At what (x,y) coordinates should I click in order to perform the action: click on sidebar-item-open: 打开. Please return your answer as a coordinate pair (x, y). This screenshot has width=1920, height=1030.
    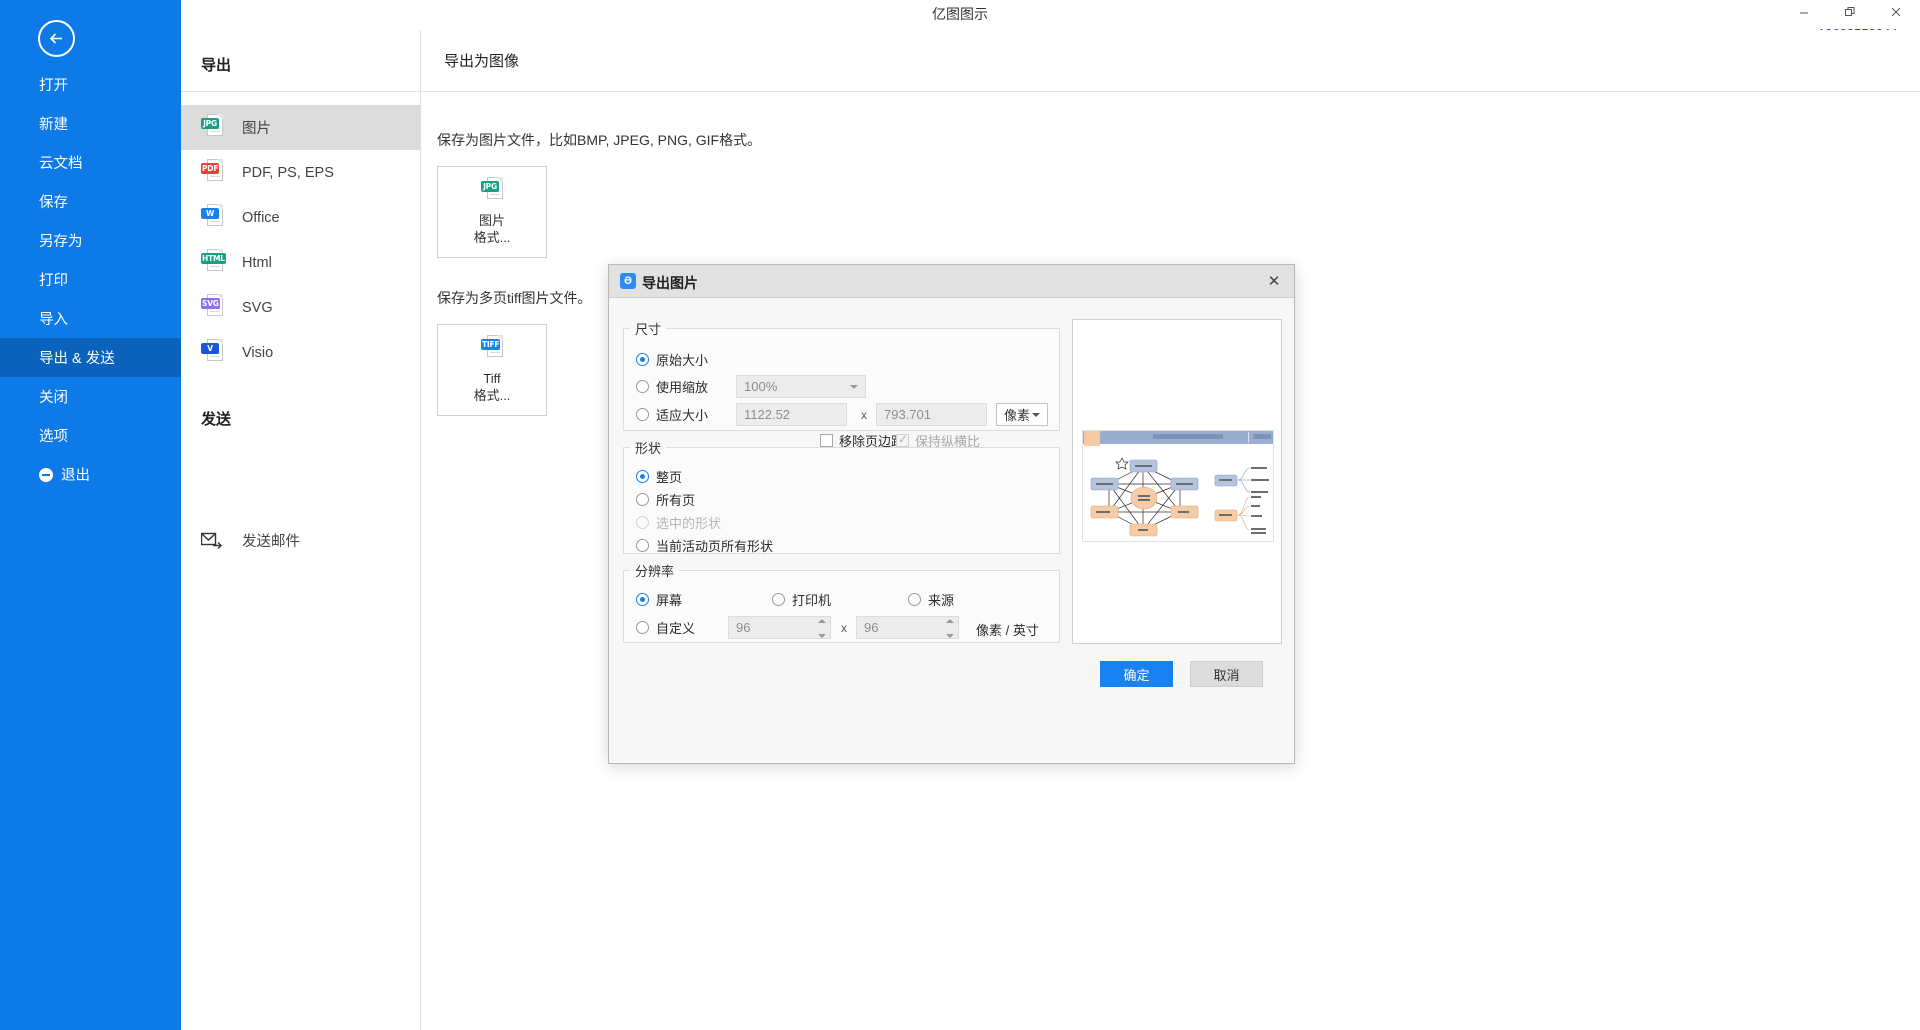
    Looking at the image, I should click on (90, 84).